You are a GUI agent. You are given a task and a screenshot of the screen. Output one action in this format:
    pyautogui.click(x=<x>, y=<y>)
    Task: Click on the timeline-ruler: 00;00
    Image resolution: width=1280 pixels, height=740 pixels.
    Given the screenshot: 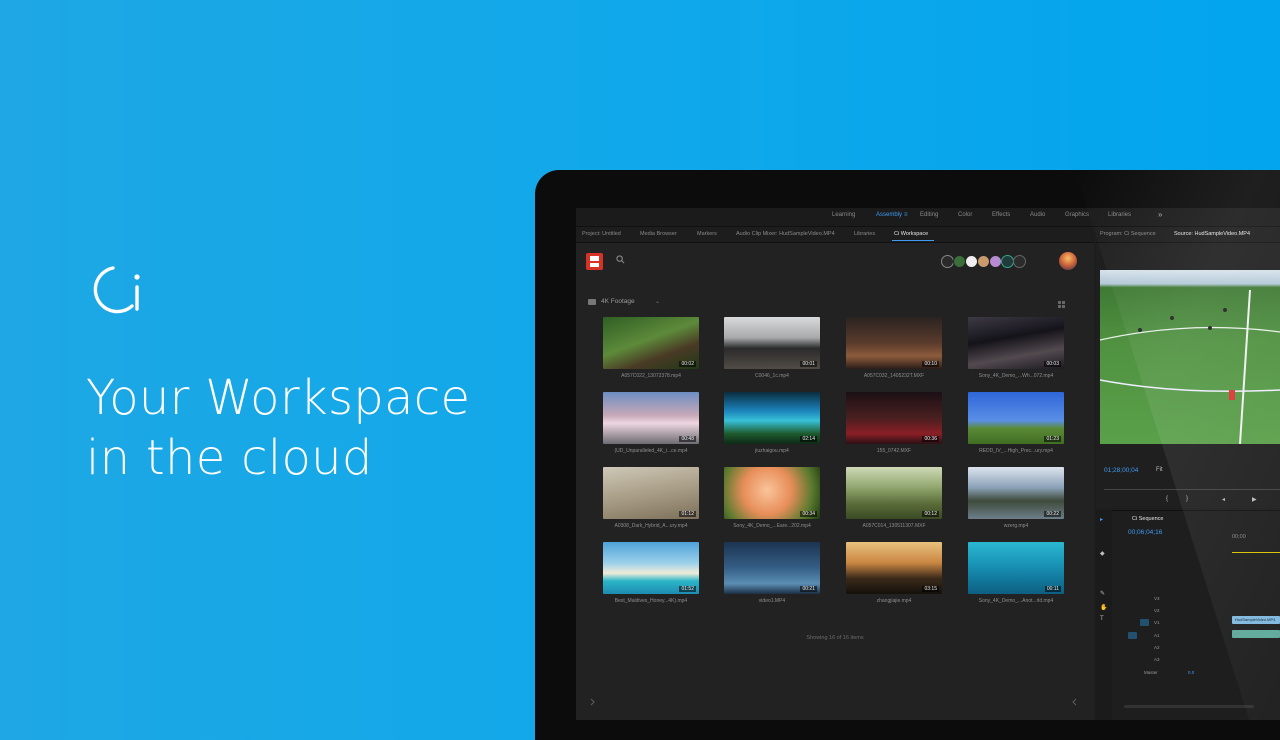 What is the action you would take?
    pyautogui.click(x=1239, y=537)
    